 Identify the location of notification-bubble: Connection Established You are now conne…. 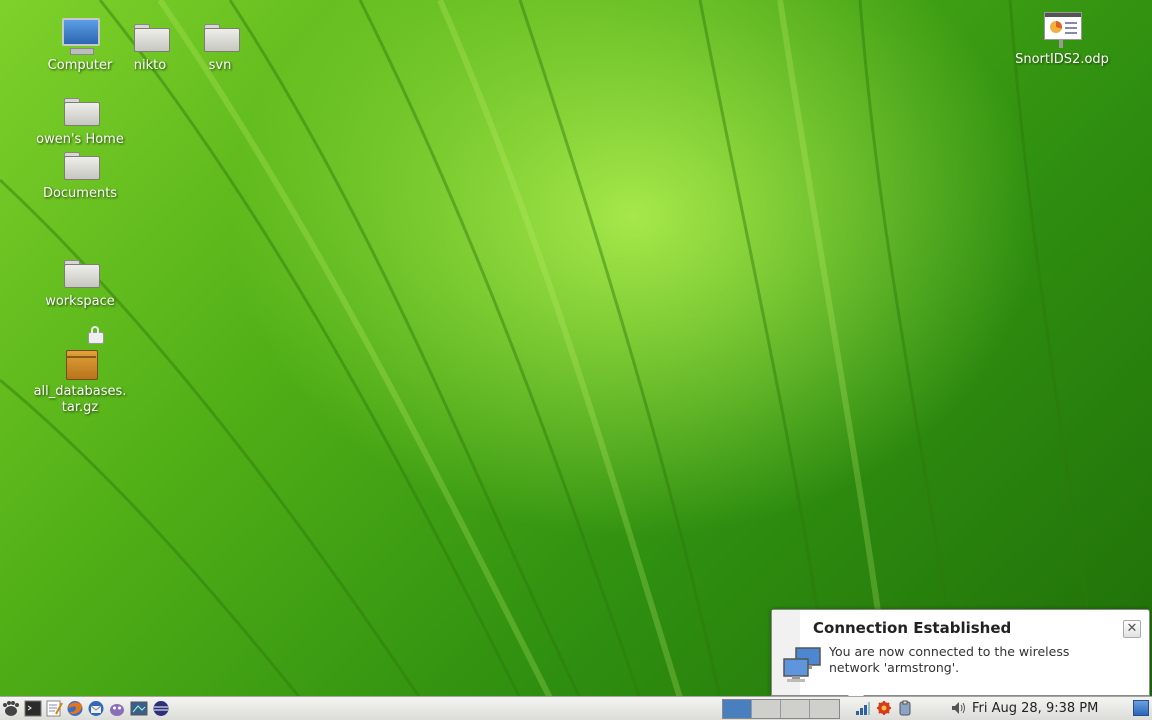
(960, 656).